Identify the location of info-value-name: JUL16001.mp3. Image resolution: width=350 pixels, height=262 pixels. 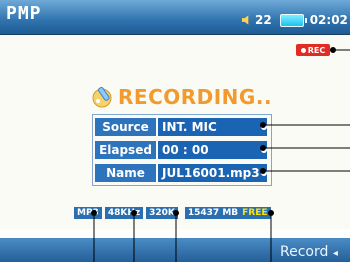
(212, 173).